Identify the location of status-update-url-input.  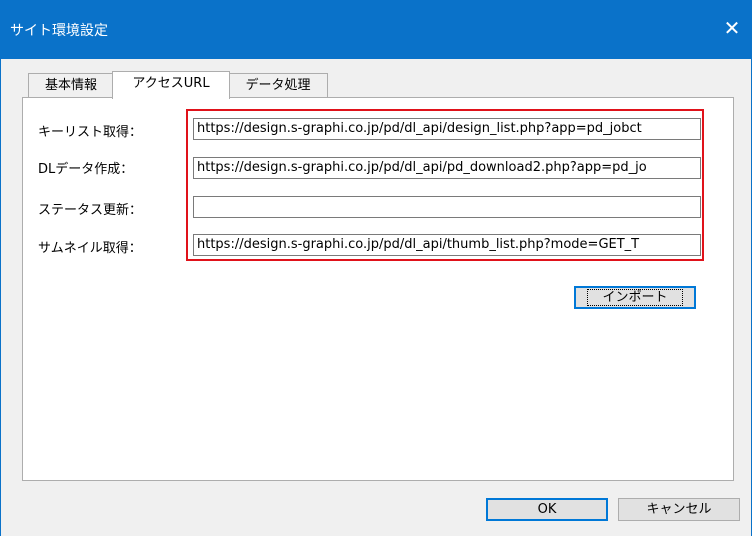
(447, 207).